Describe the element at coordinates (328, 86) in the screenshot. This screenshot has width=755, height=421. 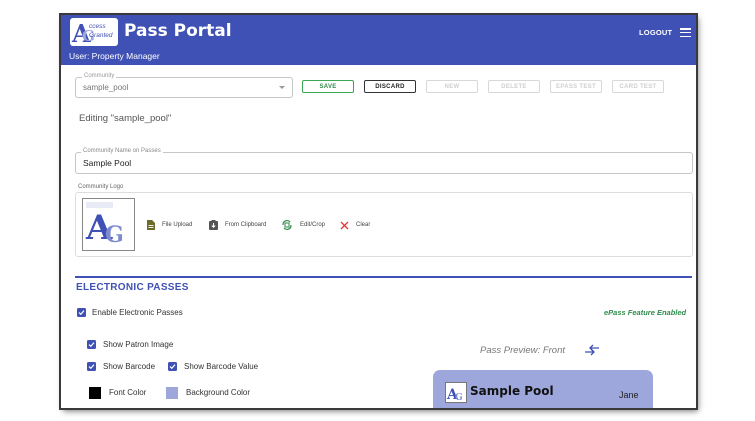
I see `save-button: SAVE` at that location.